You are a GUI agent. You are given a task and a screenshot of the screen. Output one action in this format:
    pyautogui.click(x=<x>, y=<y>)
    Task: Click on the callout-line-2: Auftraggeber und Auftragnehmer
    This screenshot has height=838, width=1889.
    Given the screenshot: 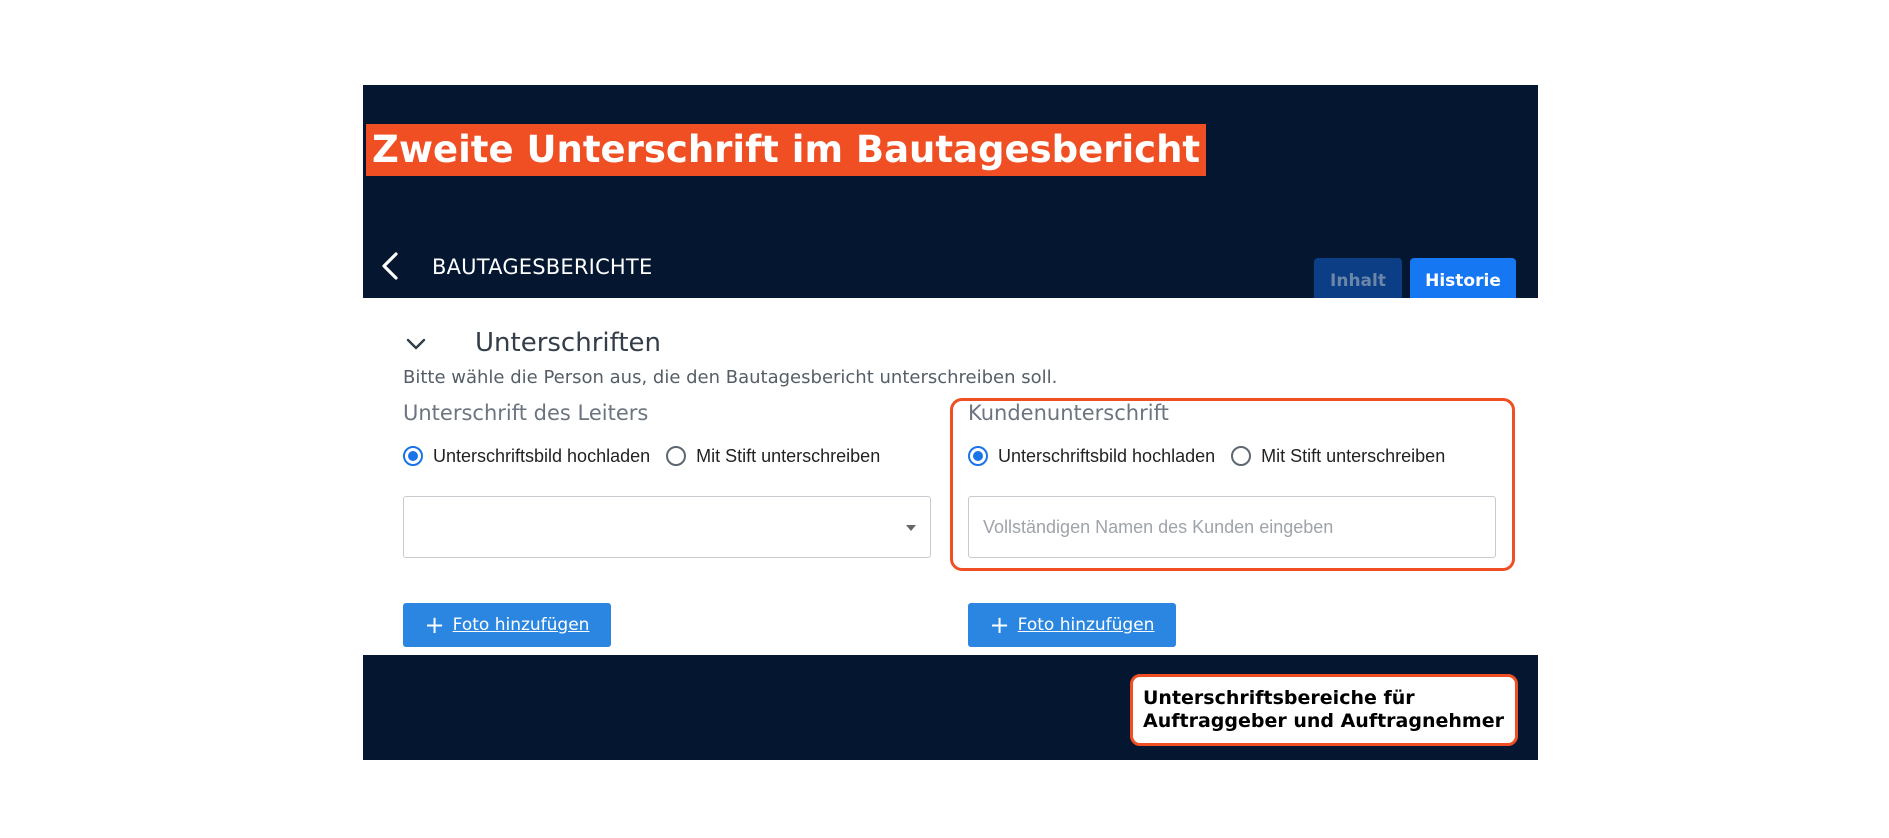 What is the action you would take?
    pyautogui.click(x=1323, y=721)
    